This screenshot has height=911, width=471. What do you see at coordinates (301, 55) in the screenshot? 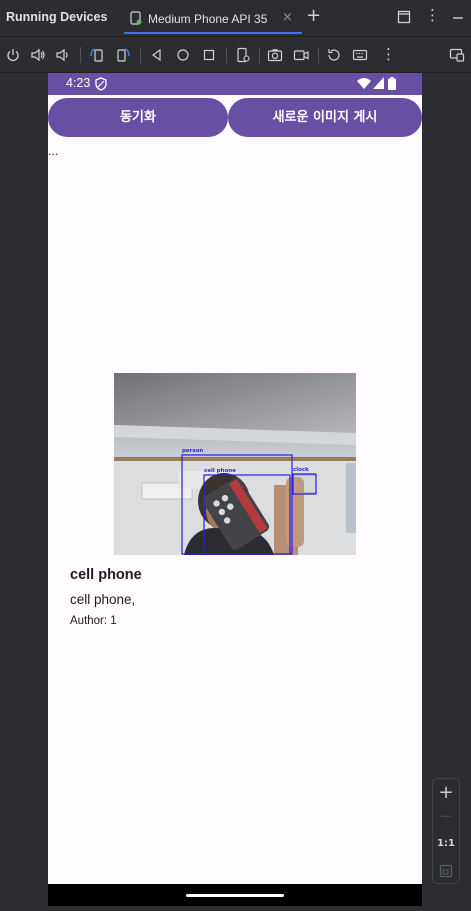
I see `screen-record-icon` at bounding box center [301, 55].